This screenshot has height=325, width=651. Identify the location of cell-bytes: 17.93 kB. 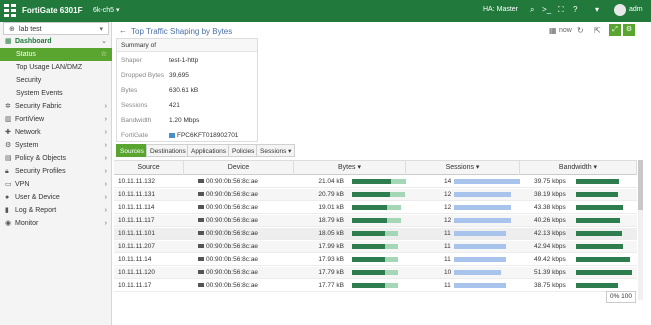
(331, 259).